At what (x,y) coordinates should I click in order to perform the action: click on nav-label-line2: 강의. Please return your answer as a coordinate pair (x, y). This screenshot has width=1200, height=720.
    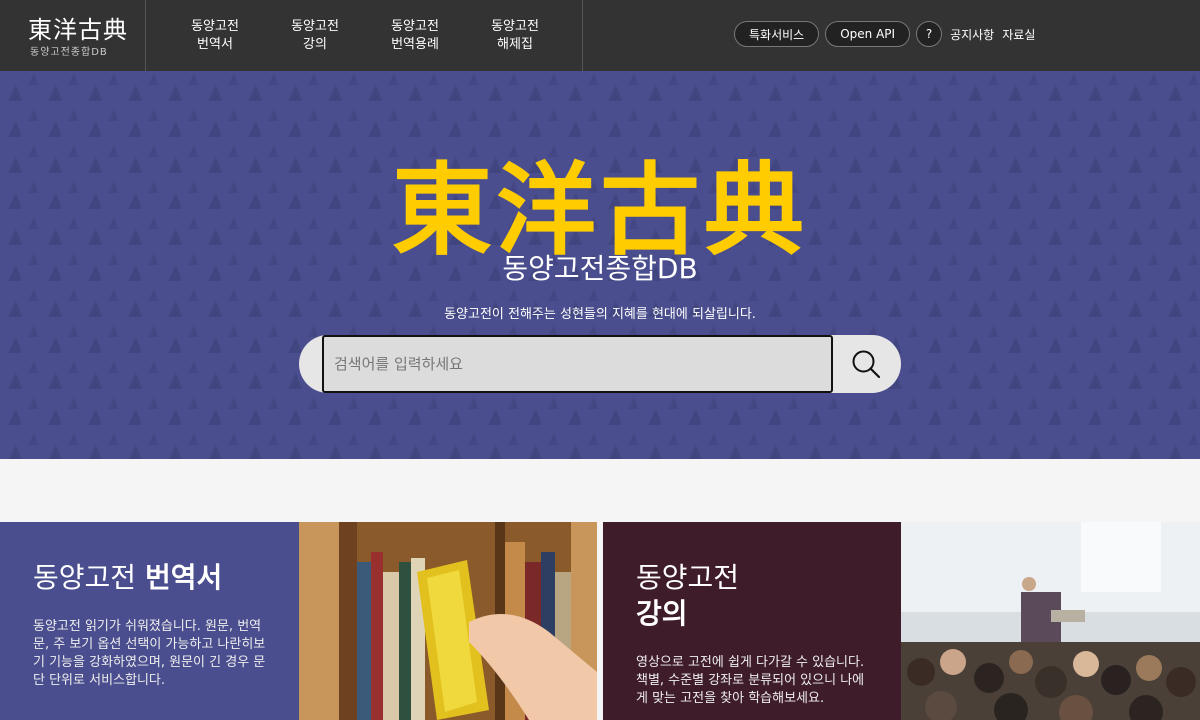
    Looking at the image, I should click on (315, 44).